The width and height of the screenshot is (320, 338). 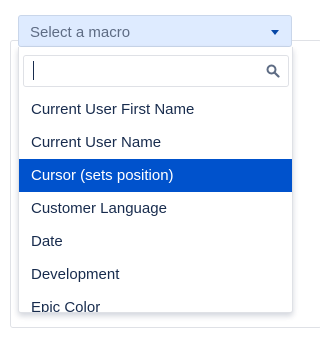 What do you see at coordinates (33, 70) in the screenshot?
I see `text-cursor` at bounding box center [33, 70].